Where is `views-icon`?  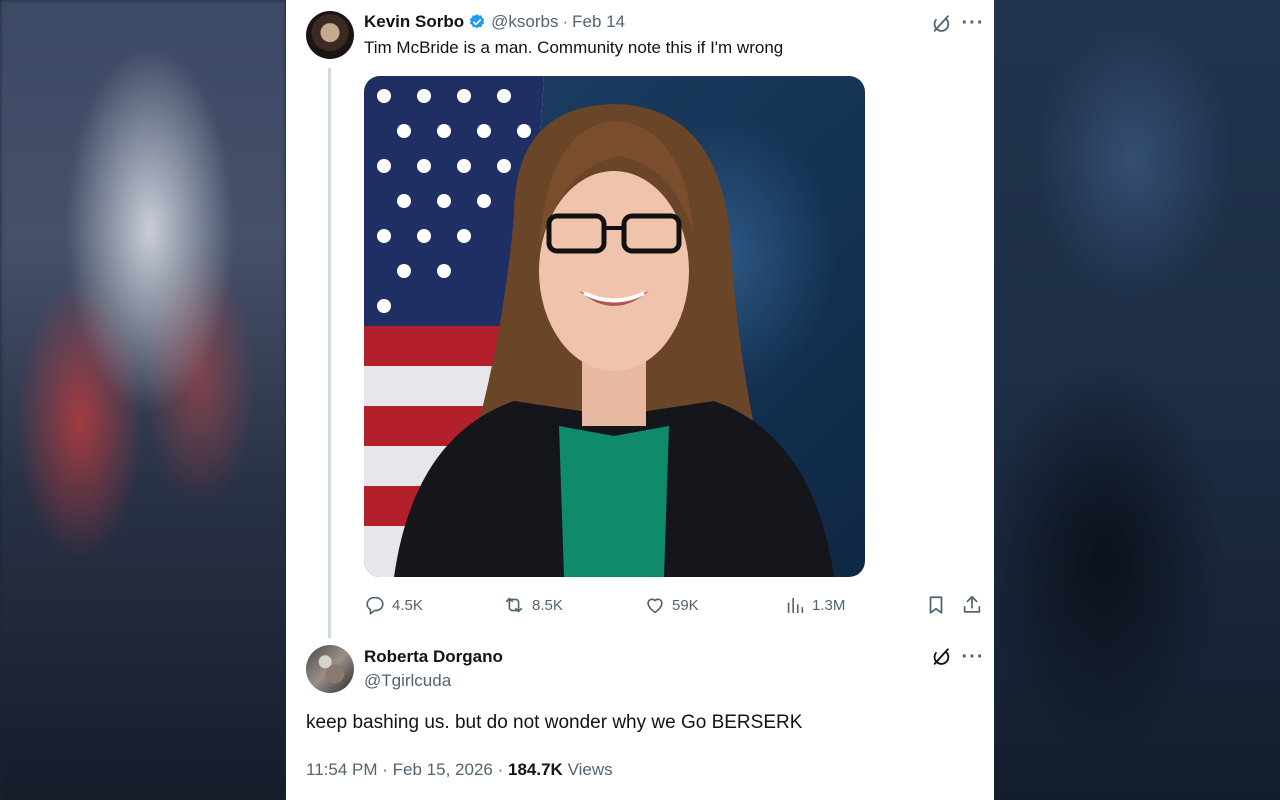 views-icon is located at coordinates (795, 605).